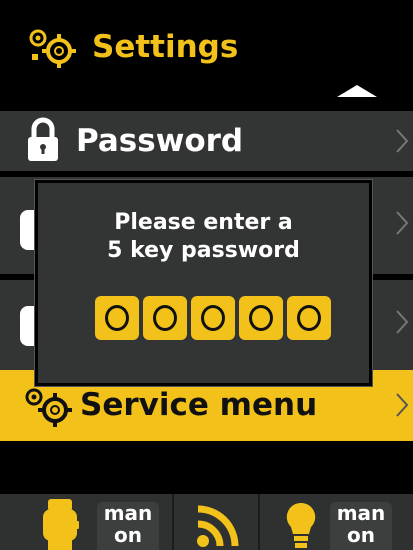 This screenshot has height=550, width=413. What do you see at coordinates (199, 405) in the screenshot?
I see `menu-item-label: Service menu` at bounding box center [199, 405].